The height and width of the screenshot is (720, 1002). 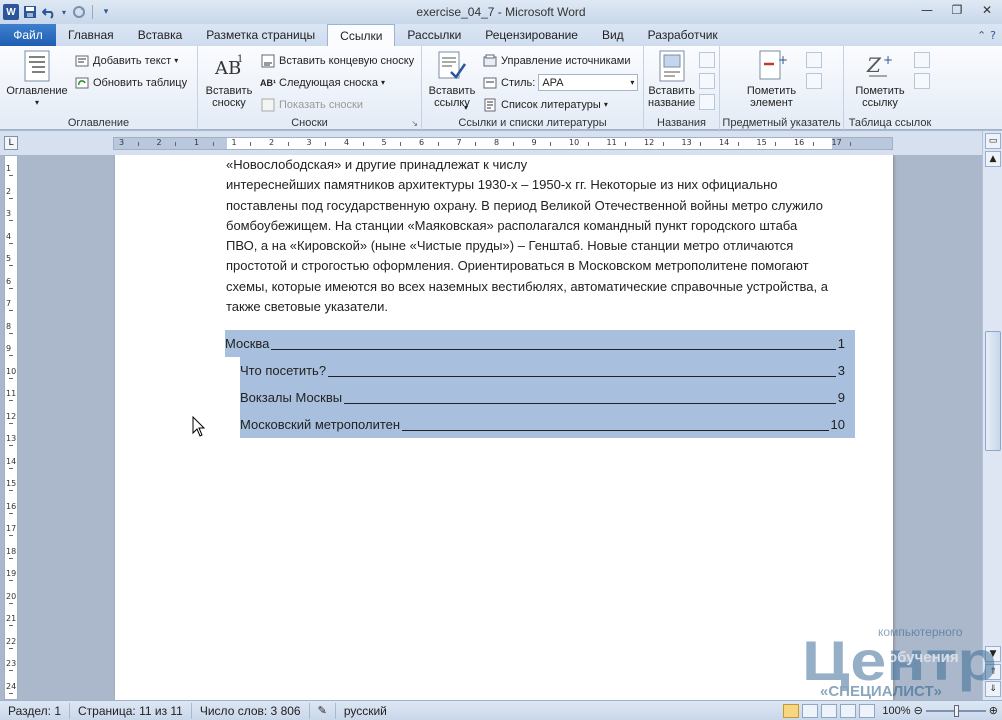 What do you see at coordinates (791, 710) in the screenshot?
I see `print-layout-view-icon` at bounding box center [791, 710].